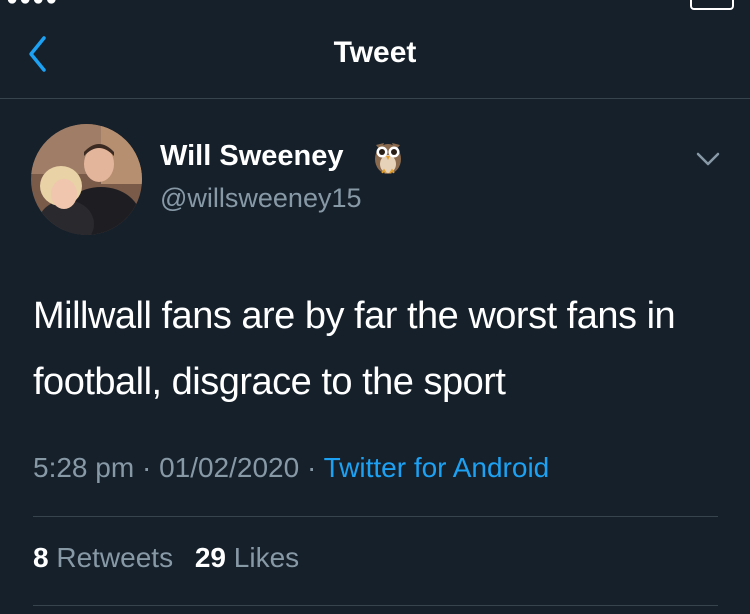  I want to click on tweet-stats: 8 Retweets 29 Likes, so click(173, 558).